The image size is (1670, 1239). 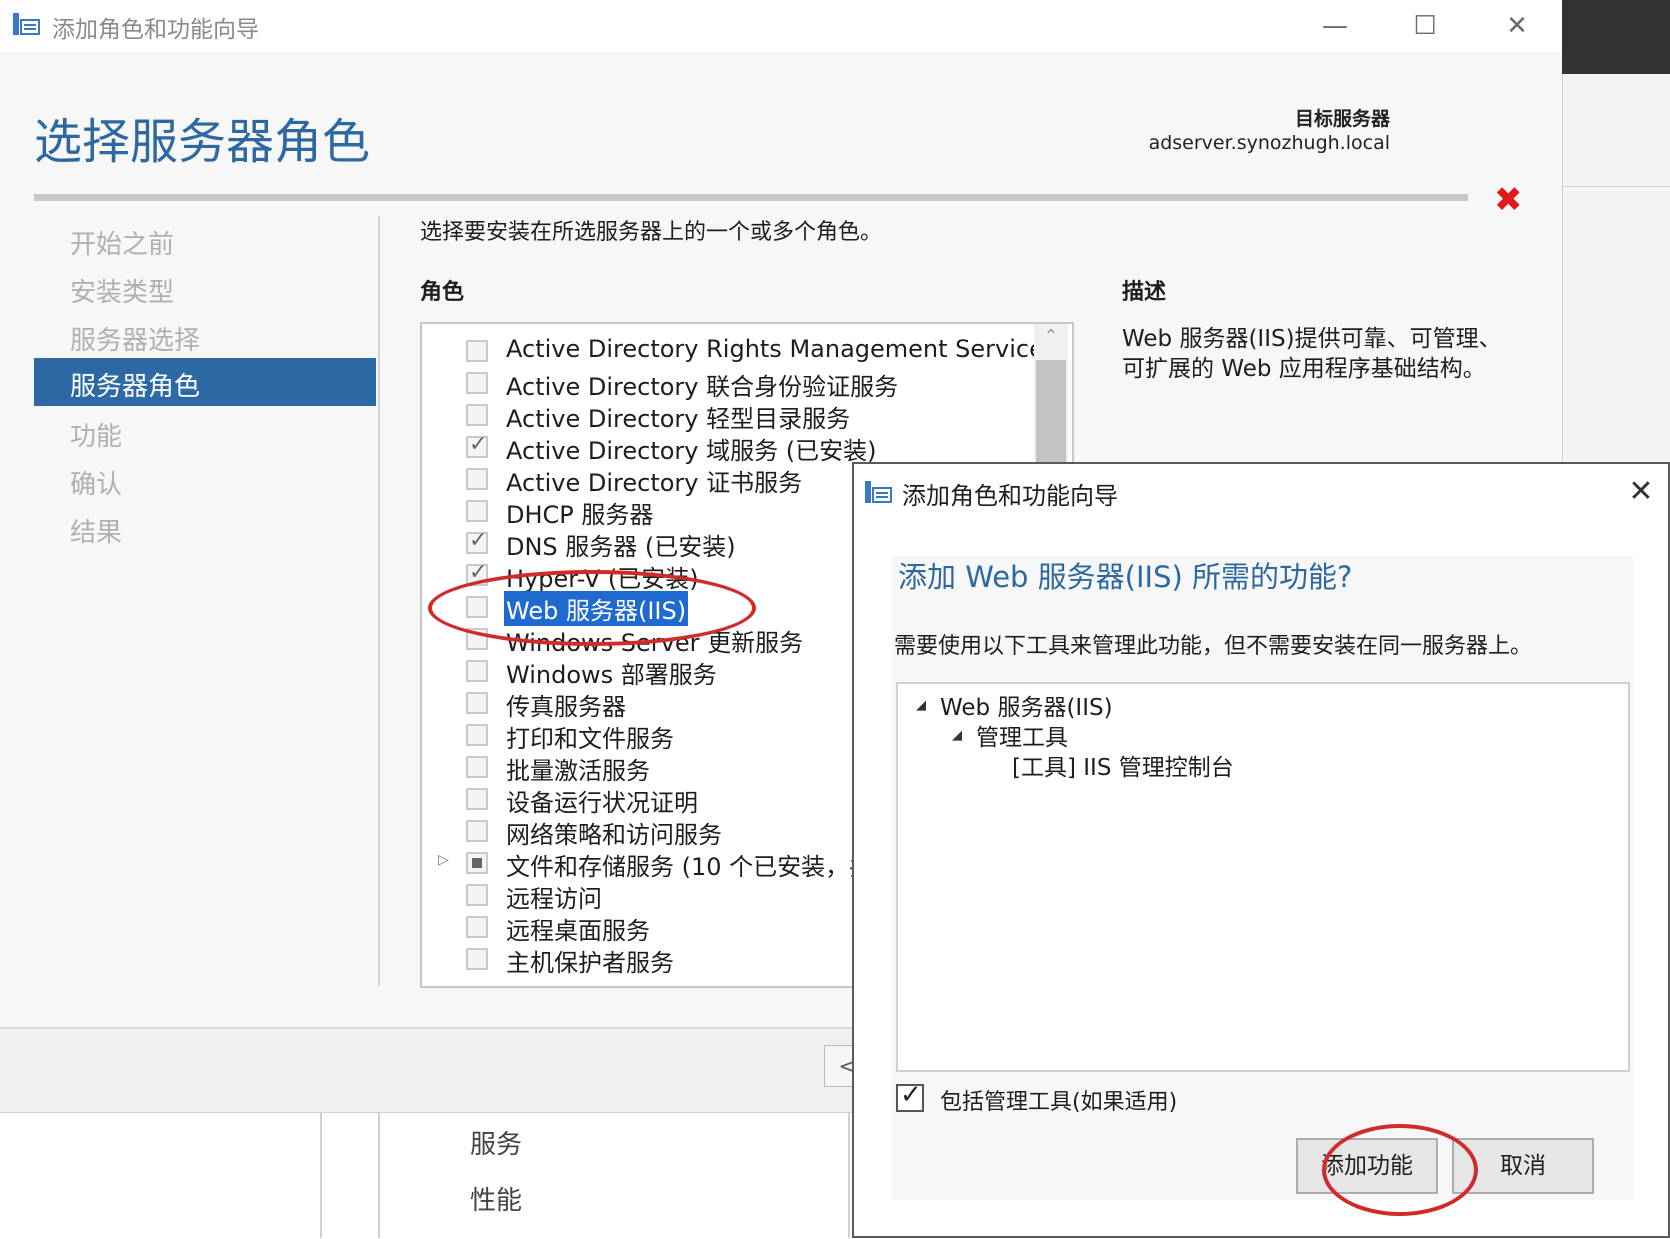 What do you see at coordinates (1144, 292) in the screenshot?
I see `description-heading: 描述` at bounding box center [1144, 292].